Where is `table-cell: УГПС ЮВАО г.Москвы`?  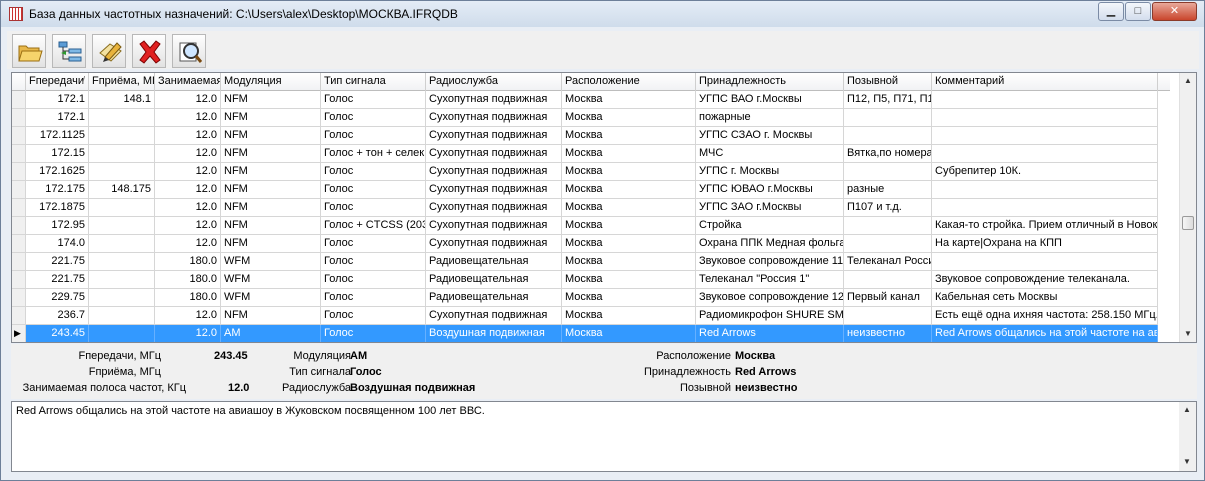
table-cell: УГПС ЮВАО г.Москвы is located at coordinates (770, 190).